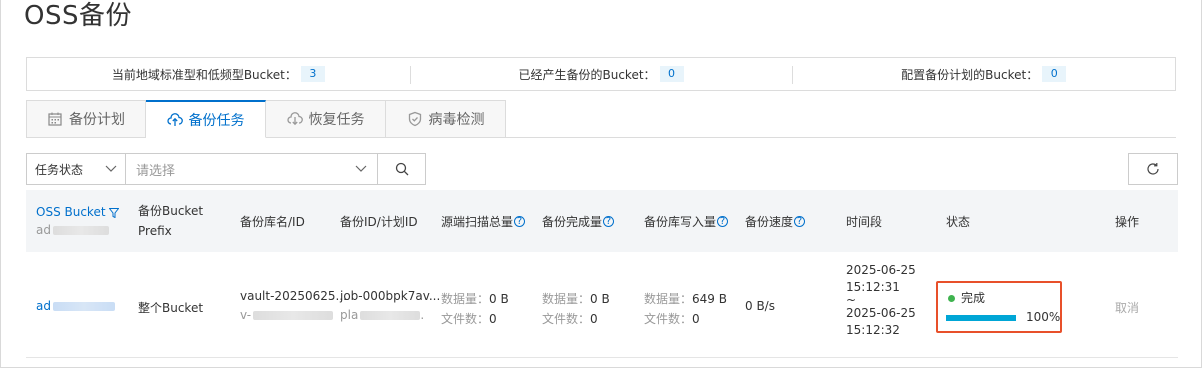 This screenshot has width=1202, height=368. What do you see at coordinates (576, 309) in the screenshot?
I see `cell-completed: 数据量：0 B 文件数：0` at bounding box center [576, 309].